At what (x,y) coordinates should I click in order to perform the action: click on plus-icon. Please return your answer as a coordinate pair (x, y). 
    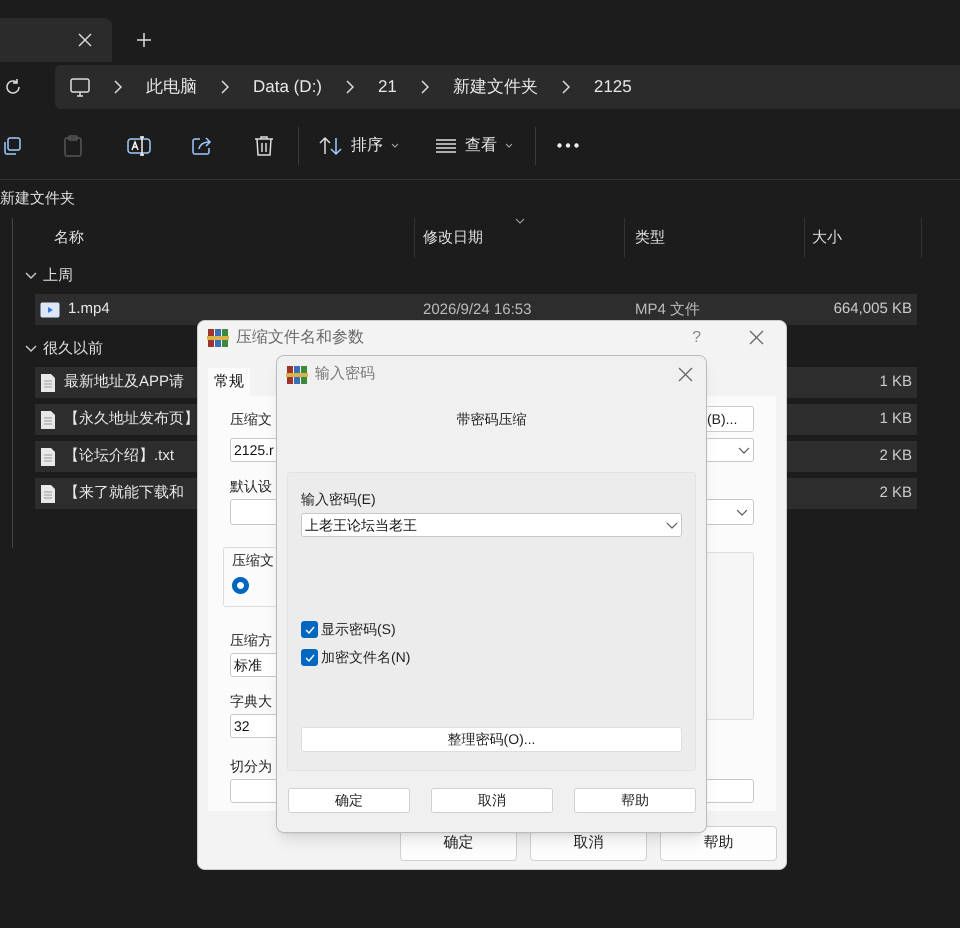
    Looking at the image, I should click on (144, 40).